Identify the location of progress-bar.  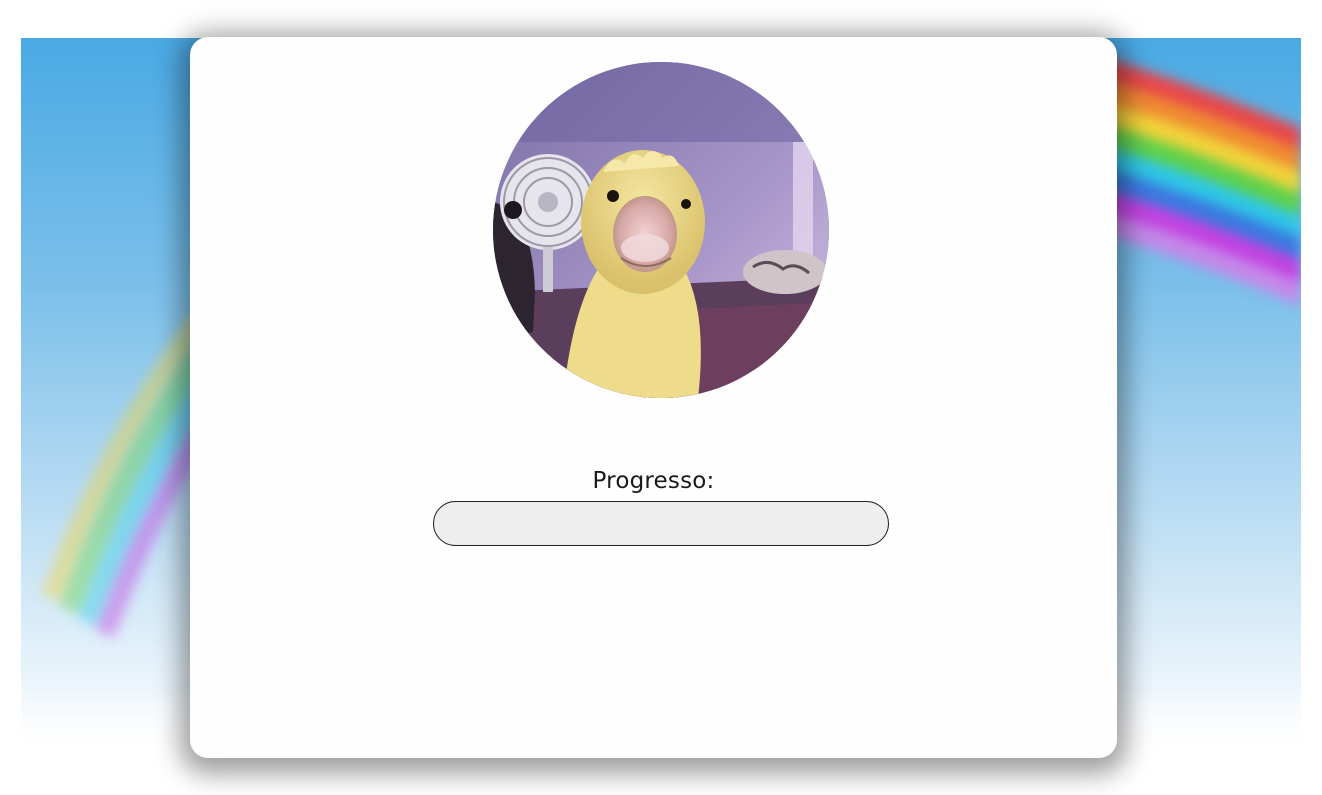
(661, 523).